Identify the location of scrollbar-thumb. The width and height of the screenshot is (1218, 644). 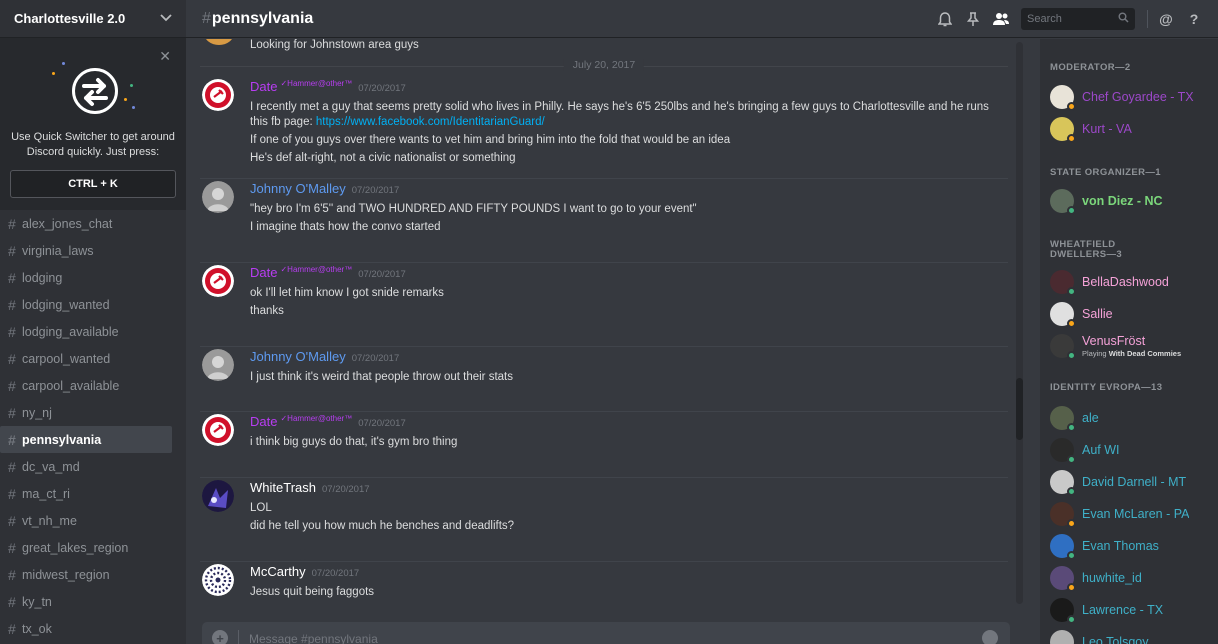
(1019, 409).